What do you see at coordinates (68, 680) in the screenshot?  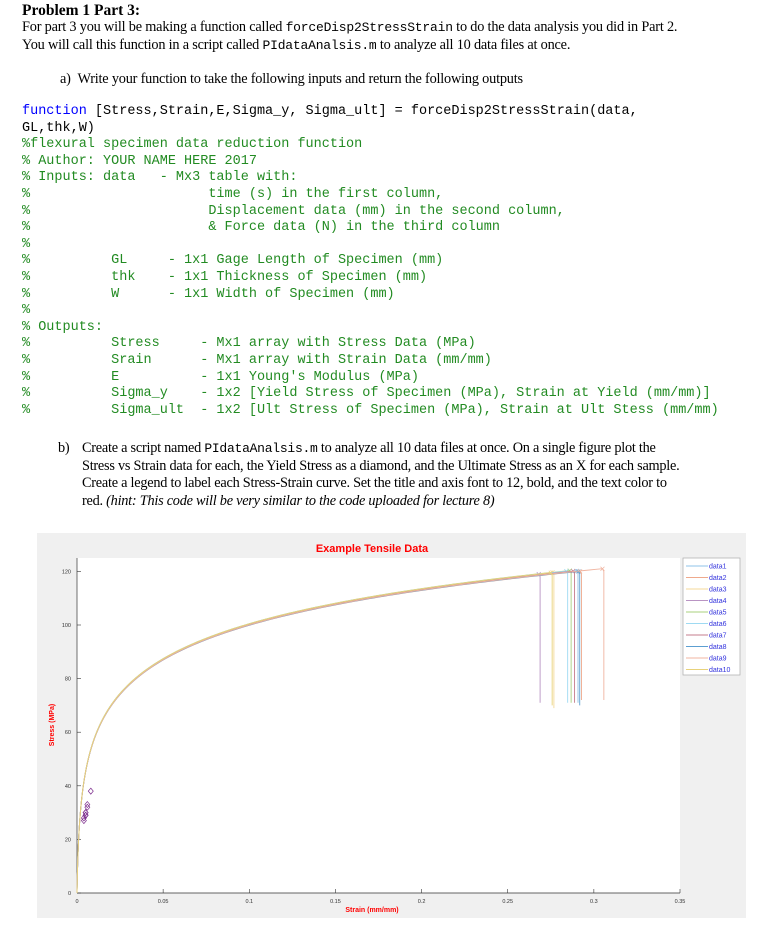 I see `y-tick-label: 80` at bounding box center [68, 680].